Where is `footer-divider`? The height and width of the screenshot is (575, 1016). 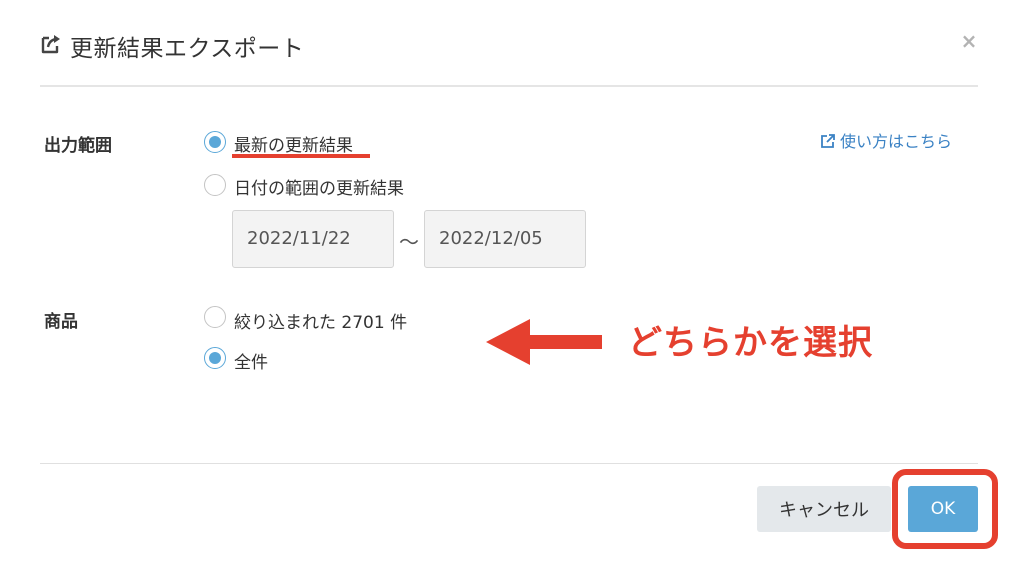 footer-divider is located at coordinates (509, 463).